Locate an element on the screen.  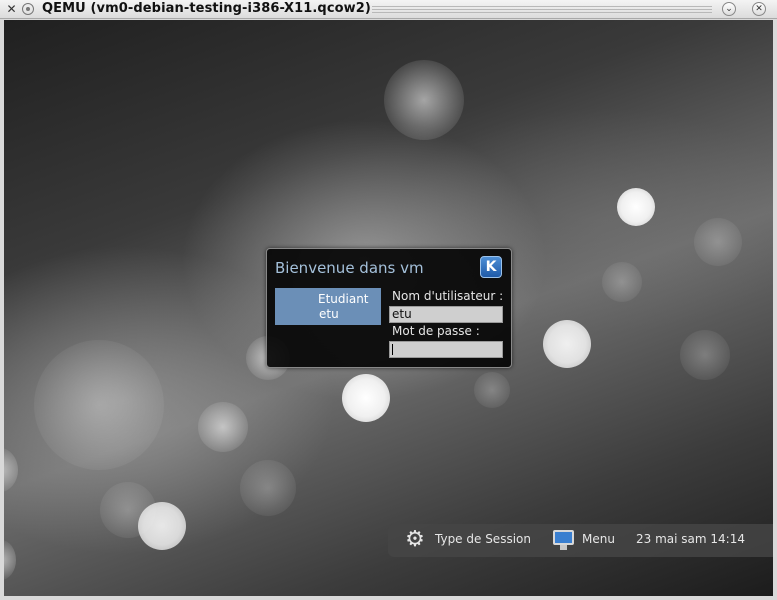
user-tile-etudiant: Etudiant etu is located at coordinates (328, 306).